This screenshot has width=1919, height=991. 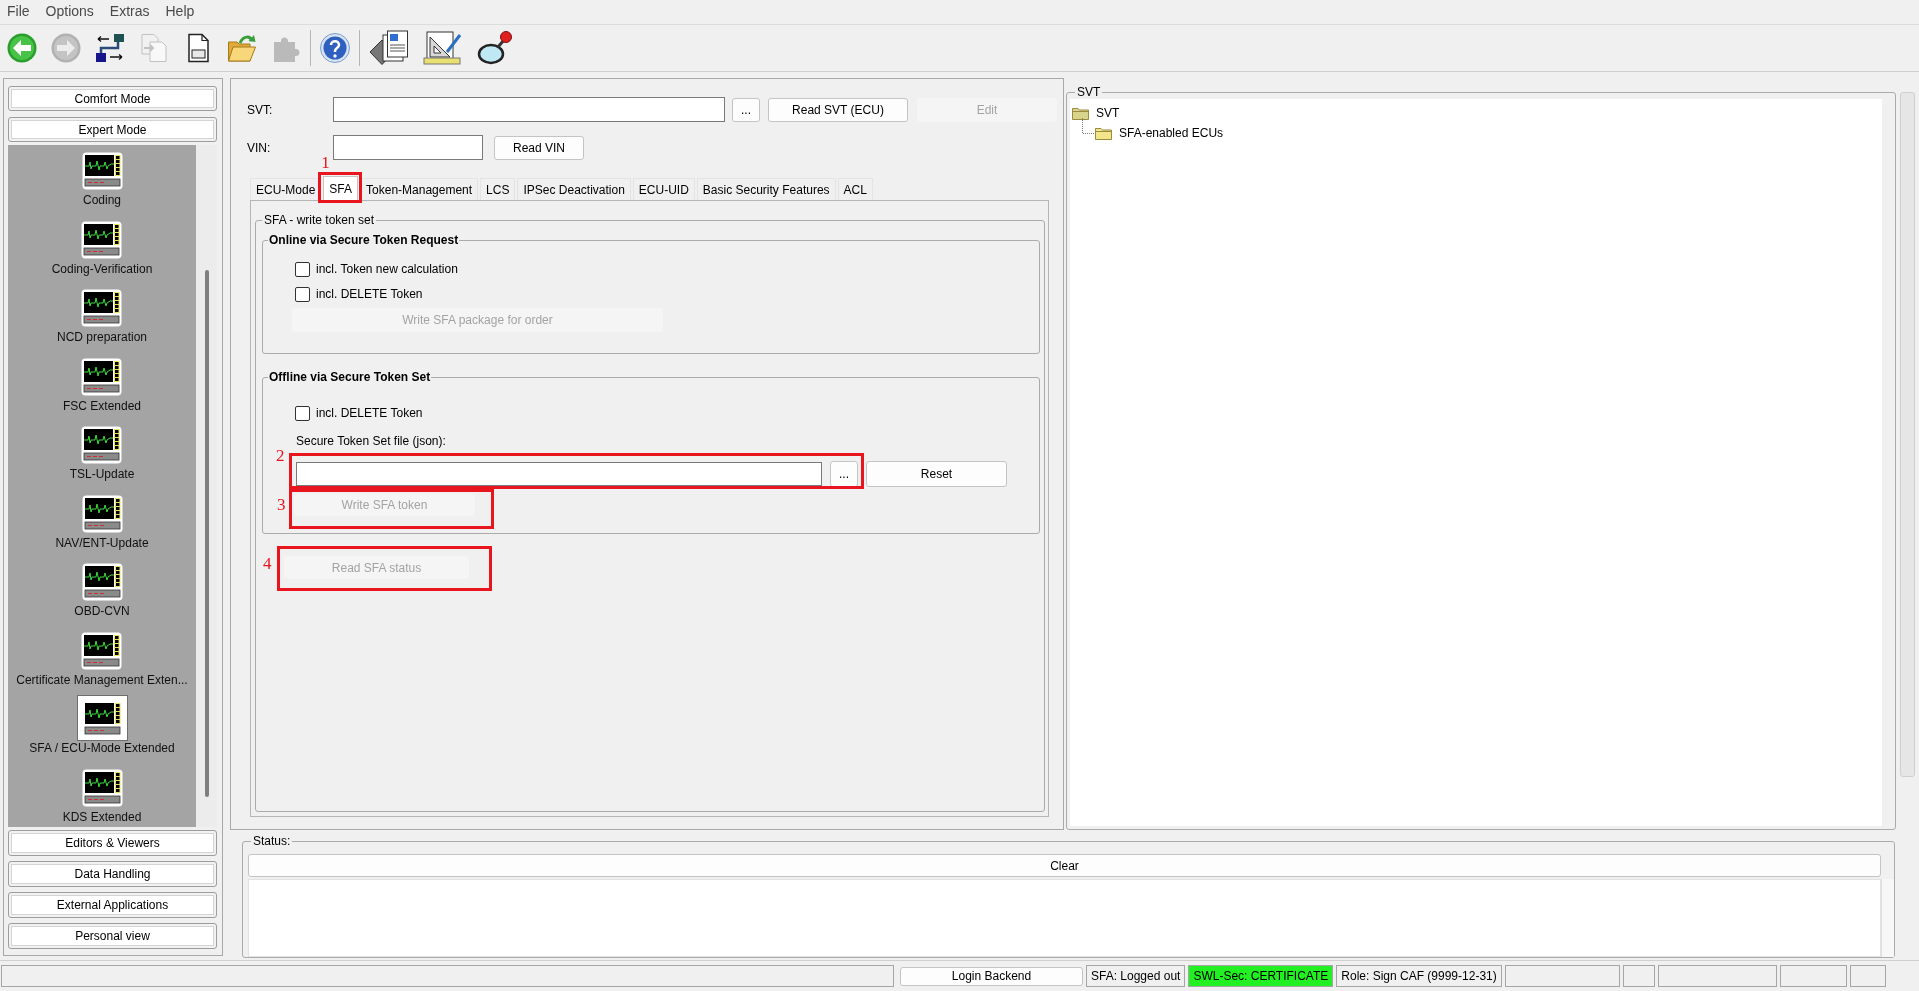 What do you see at coordinates (1089, 92) in the screenshot?
I see `group-title: SVT` at bounding box center [1089, 92].